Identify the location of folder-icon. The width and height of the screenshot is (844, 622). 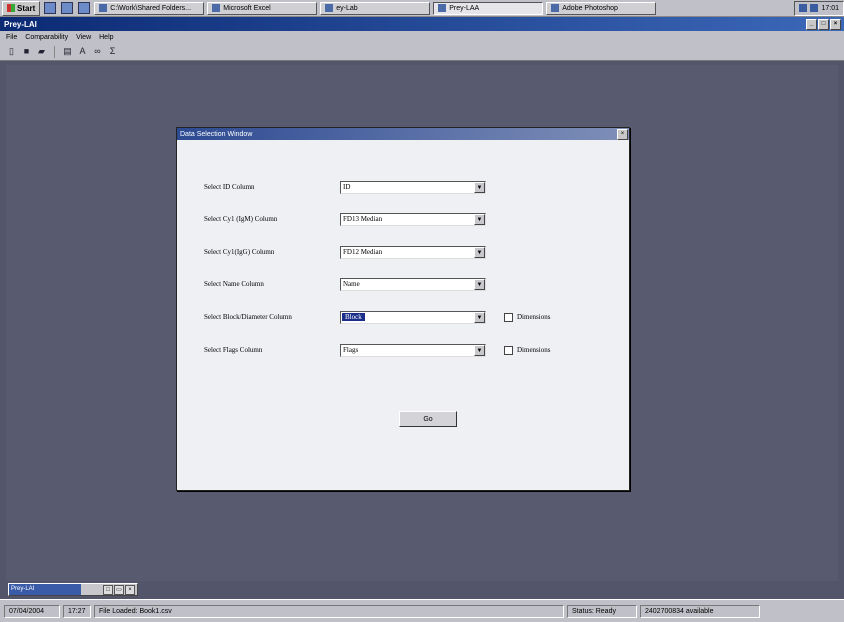
(103, 8).